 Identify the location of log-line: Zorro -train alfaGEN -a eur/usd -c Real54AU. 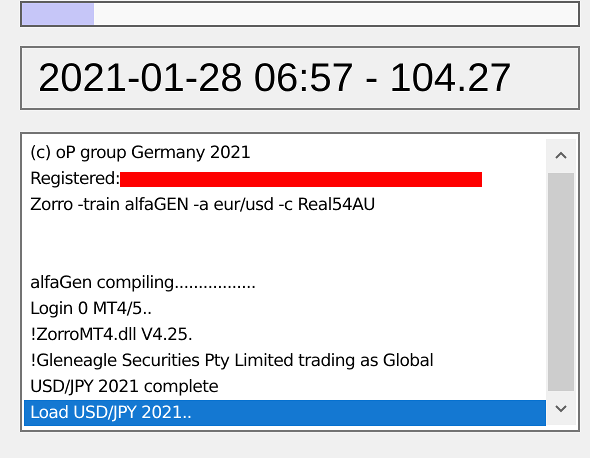
(285, 205).